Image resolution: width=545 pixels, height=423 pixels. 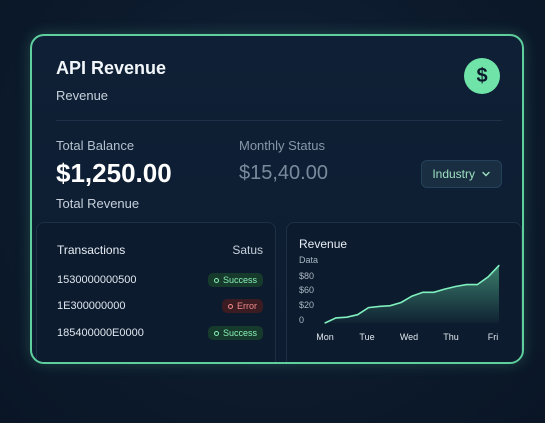 I want to click on revenue-chart: Data $80 $60 $20 0 Mon Tue Wed Thu Fri, so click(x=399, y=298).